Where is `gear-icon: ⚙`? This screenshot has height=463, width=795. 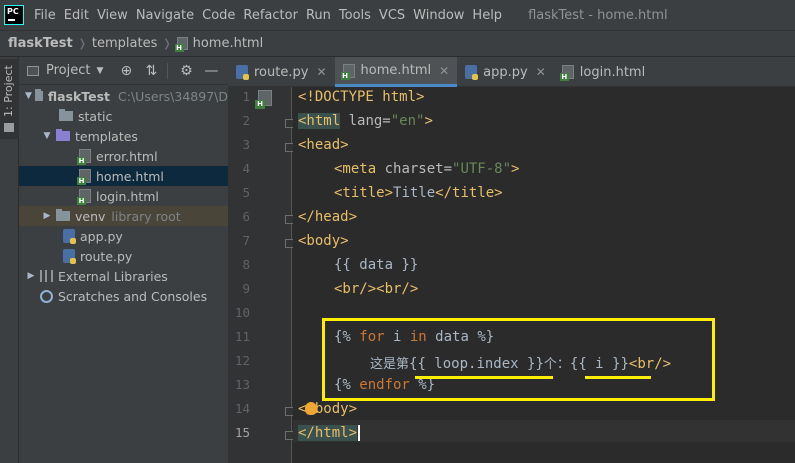
gear-icon: ⚙ is located at coordinates (186, 71).